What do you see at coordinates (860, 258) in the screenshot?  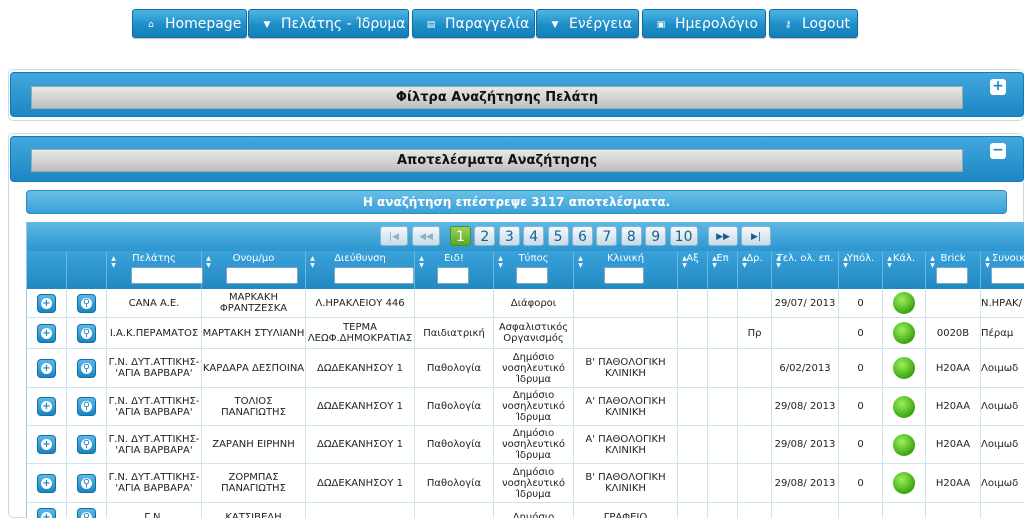 I see `column-label: Υπόλ.` at bounding box center [860, 258].